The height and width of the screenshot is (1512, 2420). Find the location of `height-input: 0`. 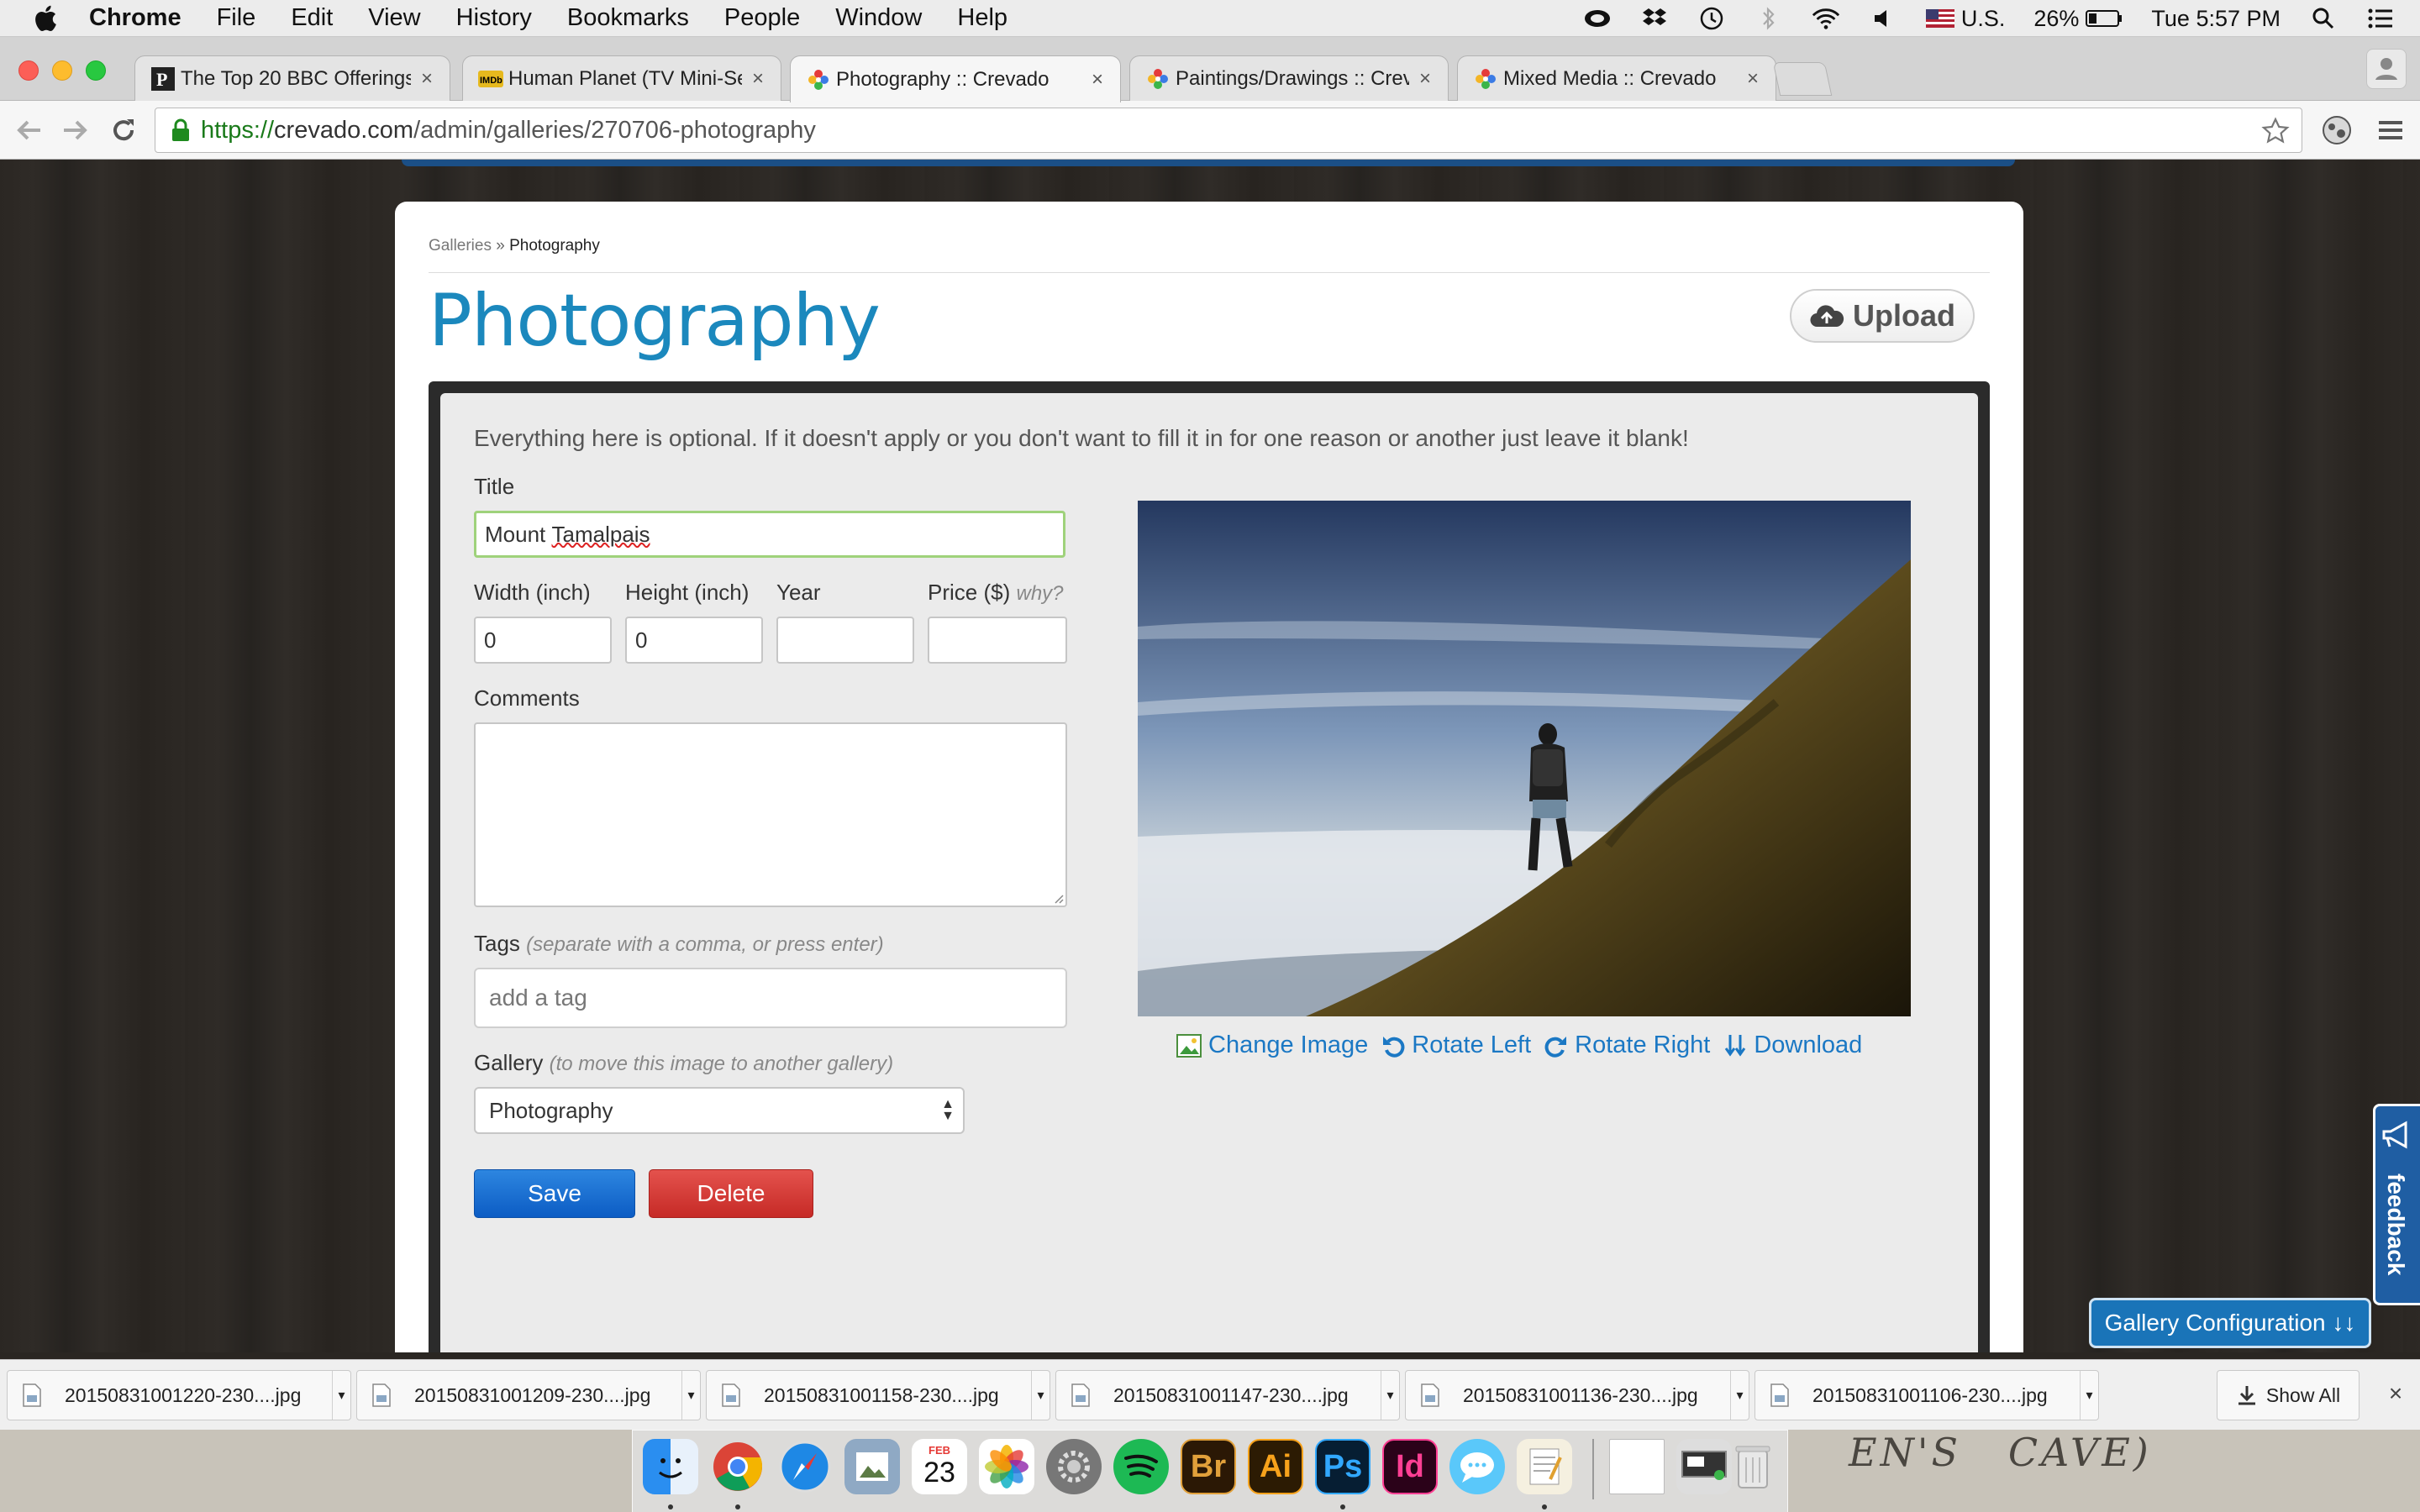

height-input: 0 is located at coordinates (694, 640).